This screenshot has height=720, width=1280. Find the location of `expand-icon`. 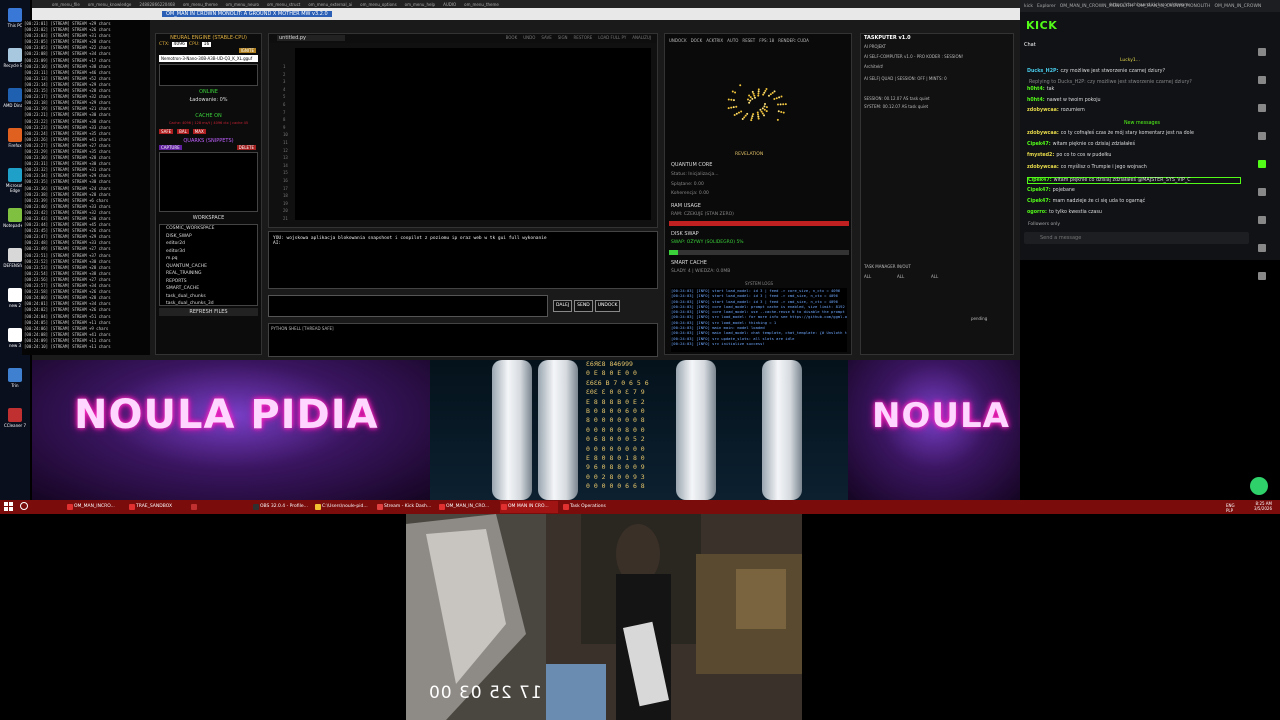

expand-icon is located at coordinates (1262, 276).